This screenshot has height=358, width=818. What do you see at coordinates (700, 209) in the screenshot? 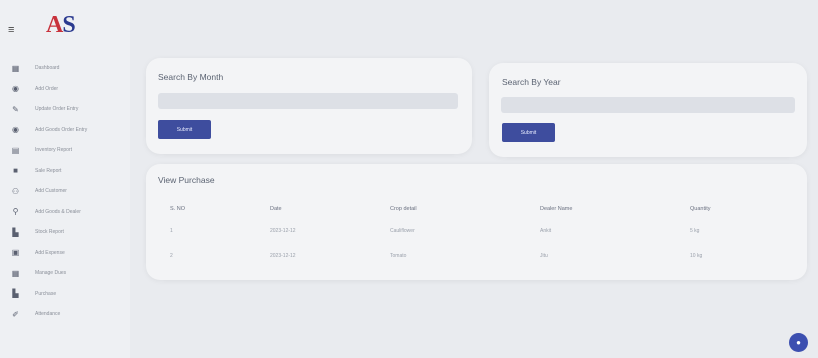
I see `column-header: Quantity` at bounding box center [700, 209].